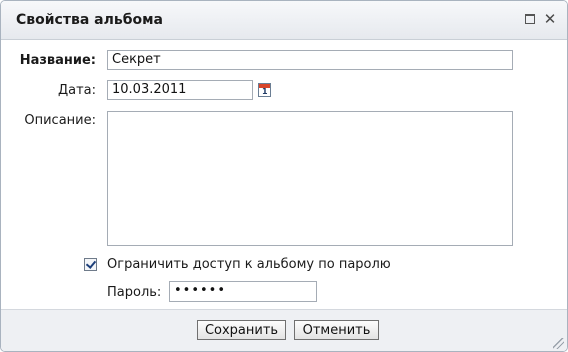 The height and width of the screenshot is (352, 568). Describe the element at coordinates (558, 343) in the screenshot. I see `dialog-resize-grip-icon` at that location.